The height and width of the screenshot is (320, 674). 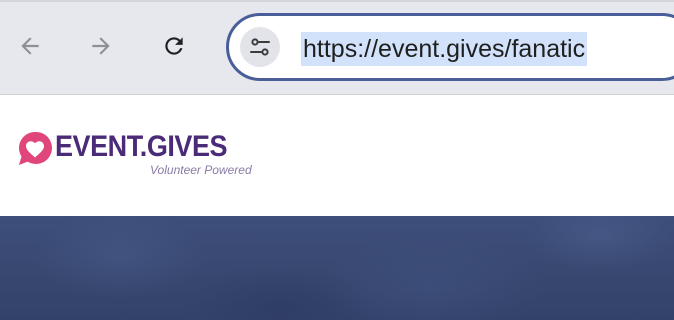 What do you see at coordinates (337, 1) in the screenshot?
I see `tab-strip-edge` at bounding box center [337, 1].